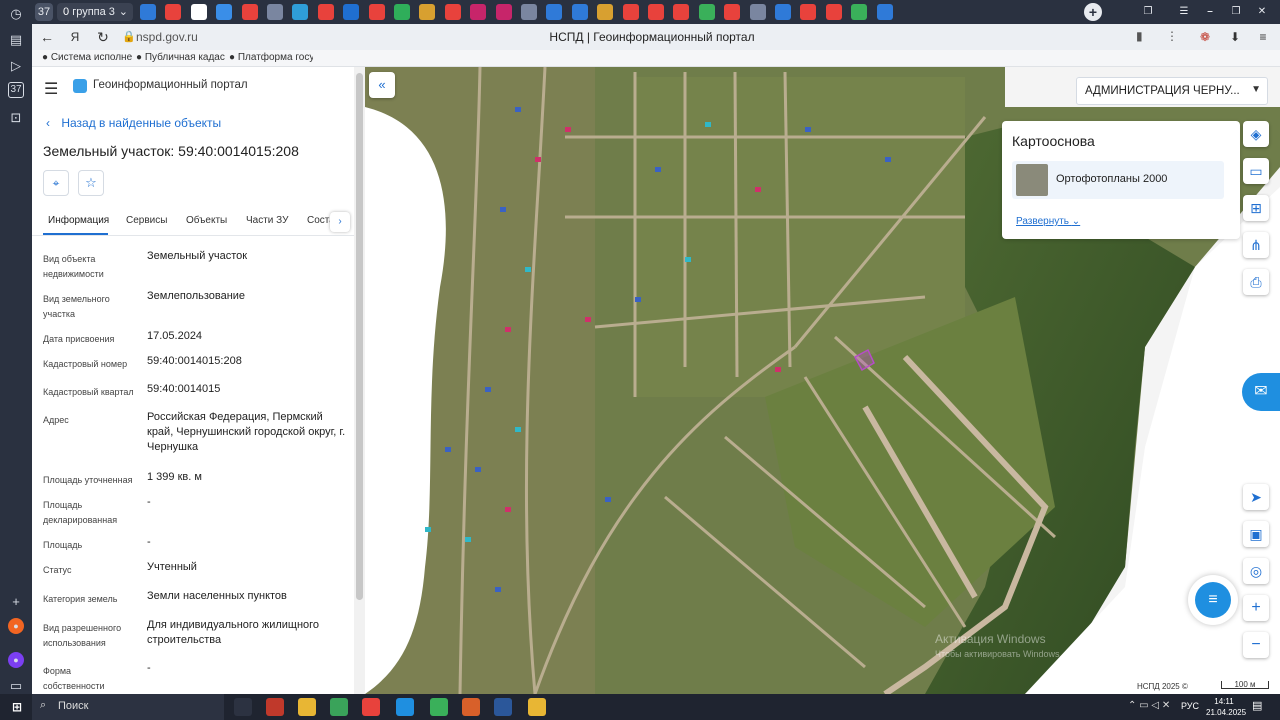 This screenshot has width=1280, height=720. Describe the element at coordinates (1256, 645) in the screenshot. I see `zoom-out-button: −` at that location.